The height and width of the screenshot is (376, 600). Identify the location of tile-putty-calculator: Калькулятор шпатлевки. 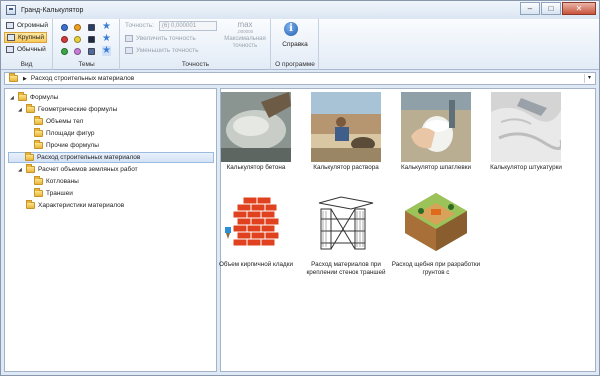
(436, 132).